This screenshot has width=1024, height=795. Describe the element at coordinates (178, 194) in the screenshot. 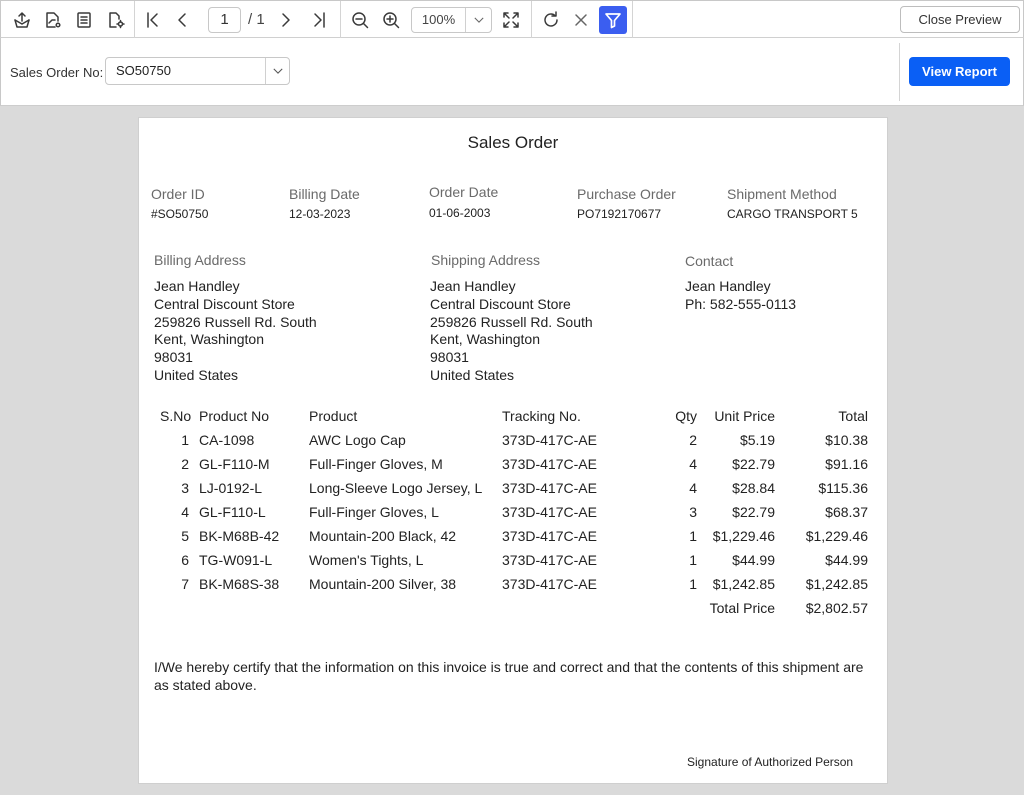

I see `order-id-label: Order ID` at that location.